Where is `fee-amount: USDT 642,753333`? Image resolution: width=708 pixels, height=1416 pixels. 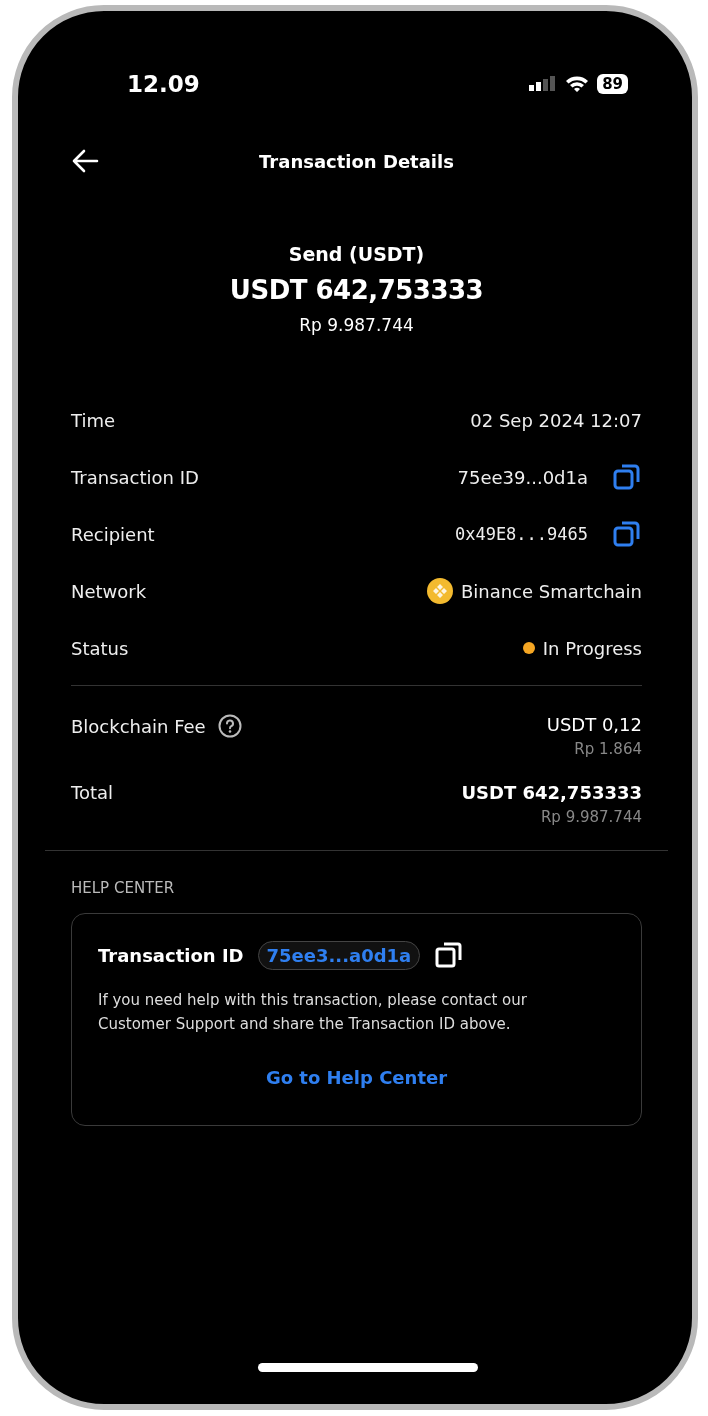 fee-amount: USDT 642,753333 is located at coordinates (551, 792).